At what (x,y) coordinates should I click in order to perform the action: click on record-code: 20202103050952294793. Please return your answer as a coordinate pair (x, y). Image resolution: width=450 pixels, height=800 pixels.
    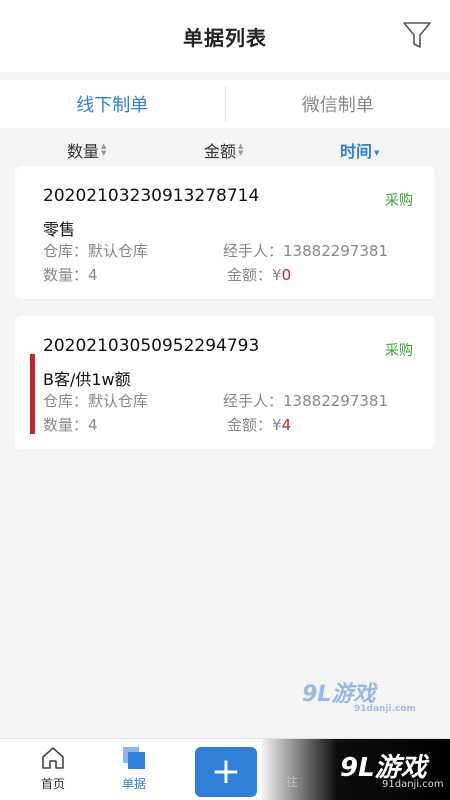
    Looking at the image, I should click on (151, 346).